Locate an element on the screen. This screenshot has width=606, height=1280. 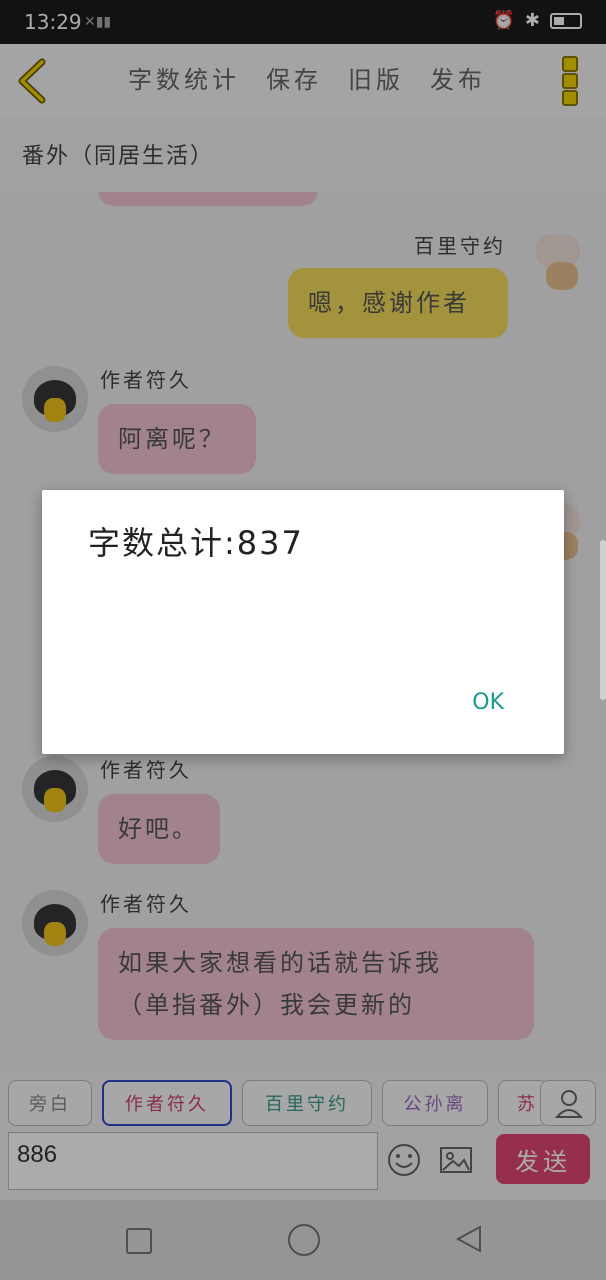
ok-button: OK is located at coordinates (488, 702).